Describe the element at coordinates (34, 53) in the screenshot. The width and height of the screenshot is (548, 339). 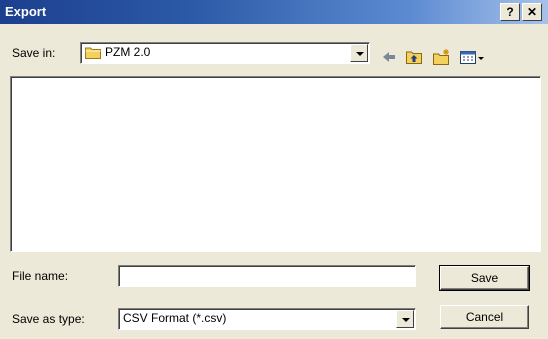
I see `save-in-label: Save in:` at that location.